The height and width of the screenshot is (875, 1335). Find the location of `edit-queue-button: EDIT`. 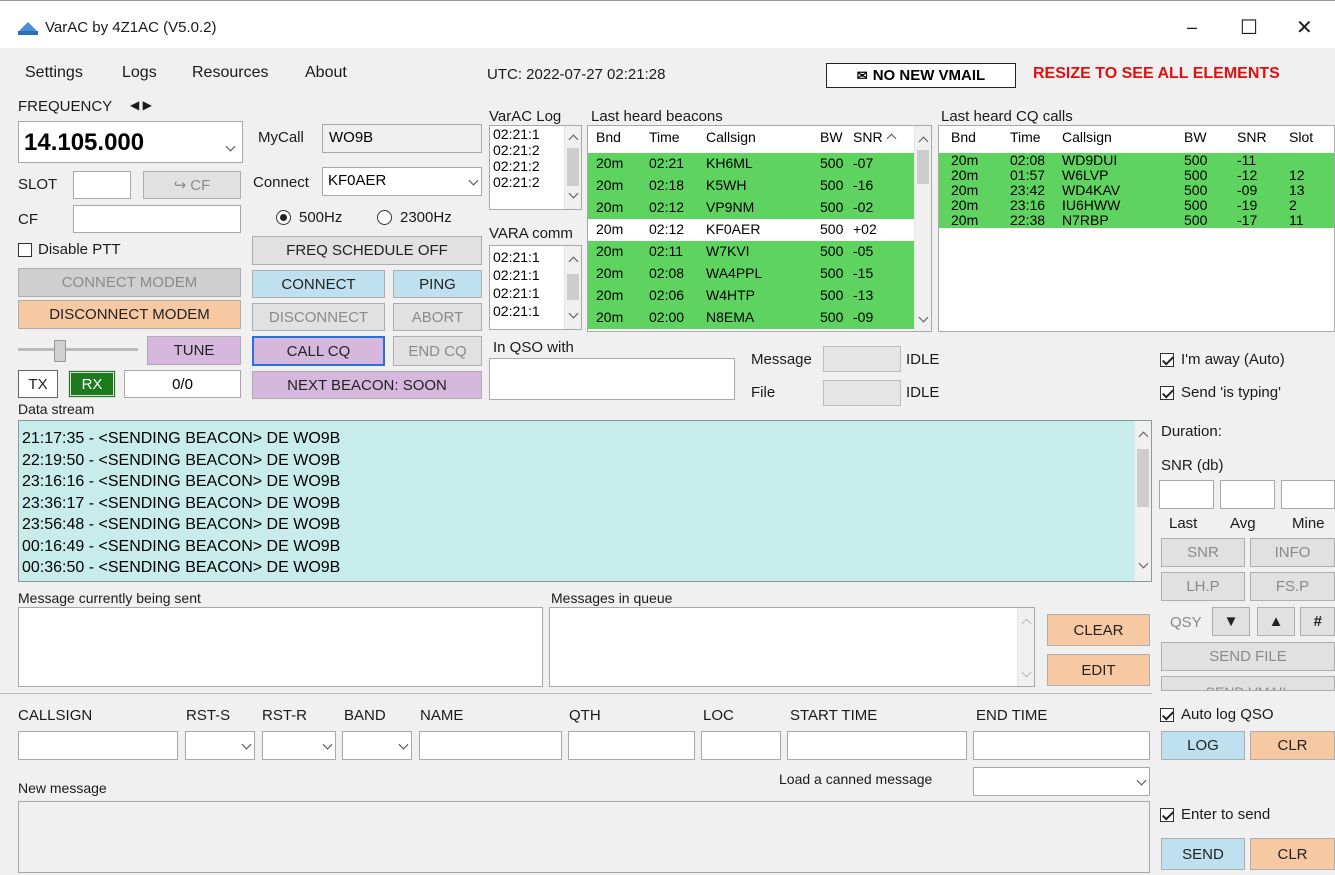

edit-queue-button: EDIT is located at coordinates (1098, 670).